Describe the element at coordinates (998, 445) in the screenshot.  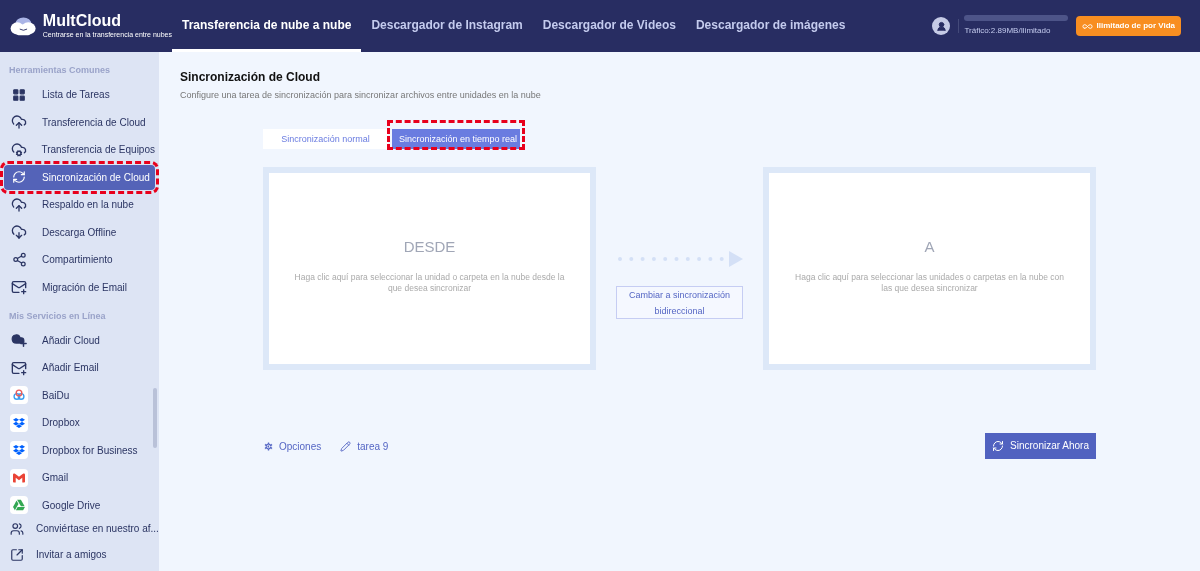
I see `sync-icon` at that location.